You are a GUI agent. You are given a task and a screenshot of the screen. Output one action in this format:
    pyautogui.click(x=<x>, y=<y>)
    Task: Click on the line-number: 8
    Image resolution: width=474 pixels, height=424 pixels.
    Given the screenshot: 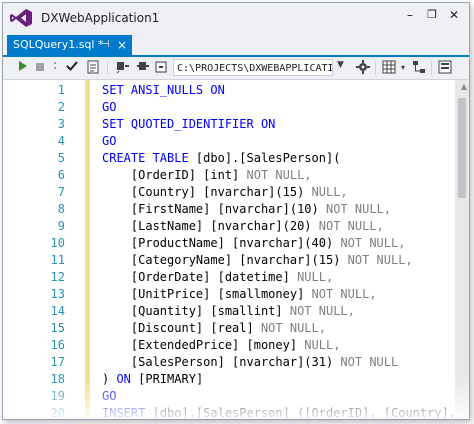 What is the action you would take?
    pyautogui.click(x=61, y=209)
    